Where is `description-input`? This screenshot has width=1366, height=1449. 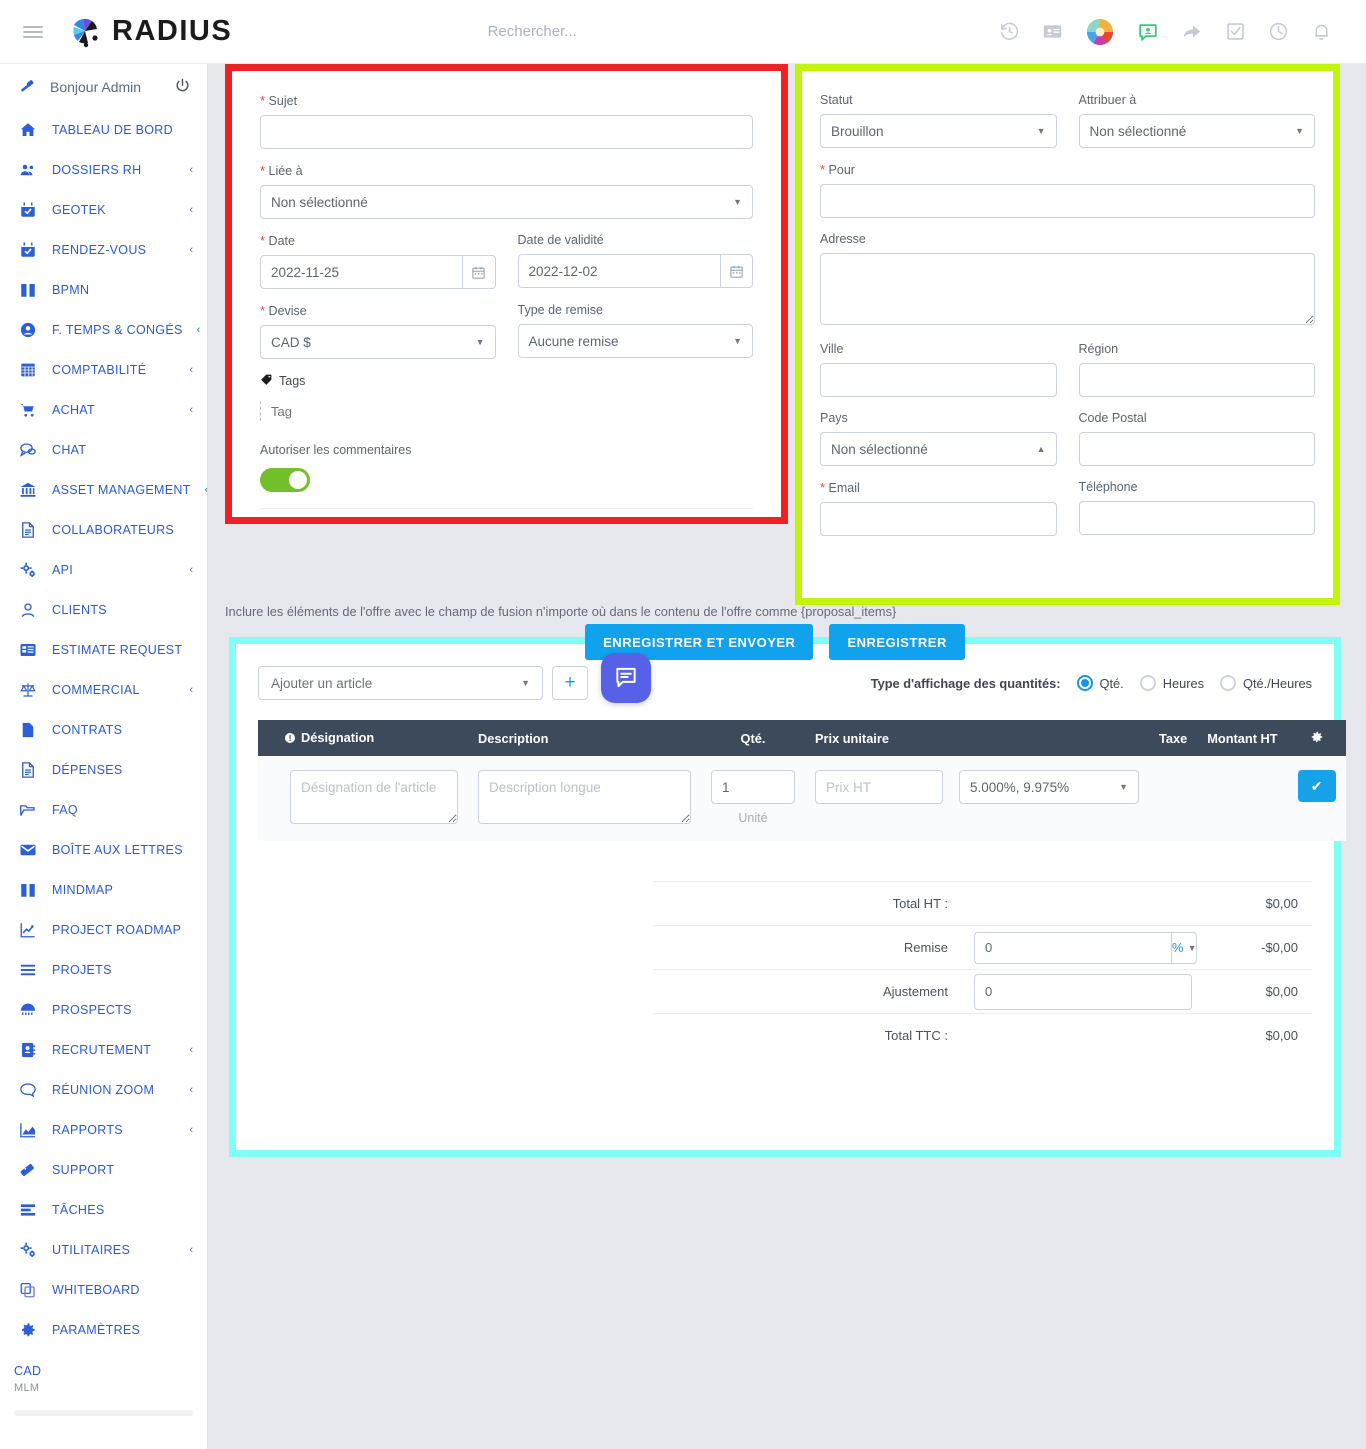 description-input is located at coordinates (584, 797).